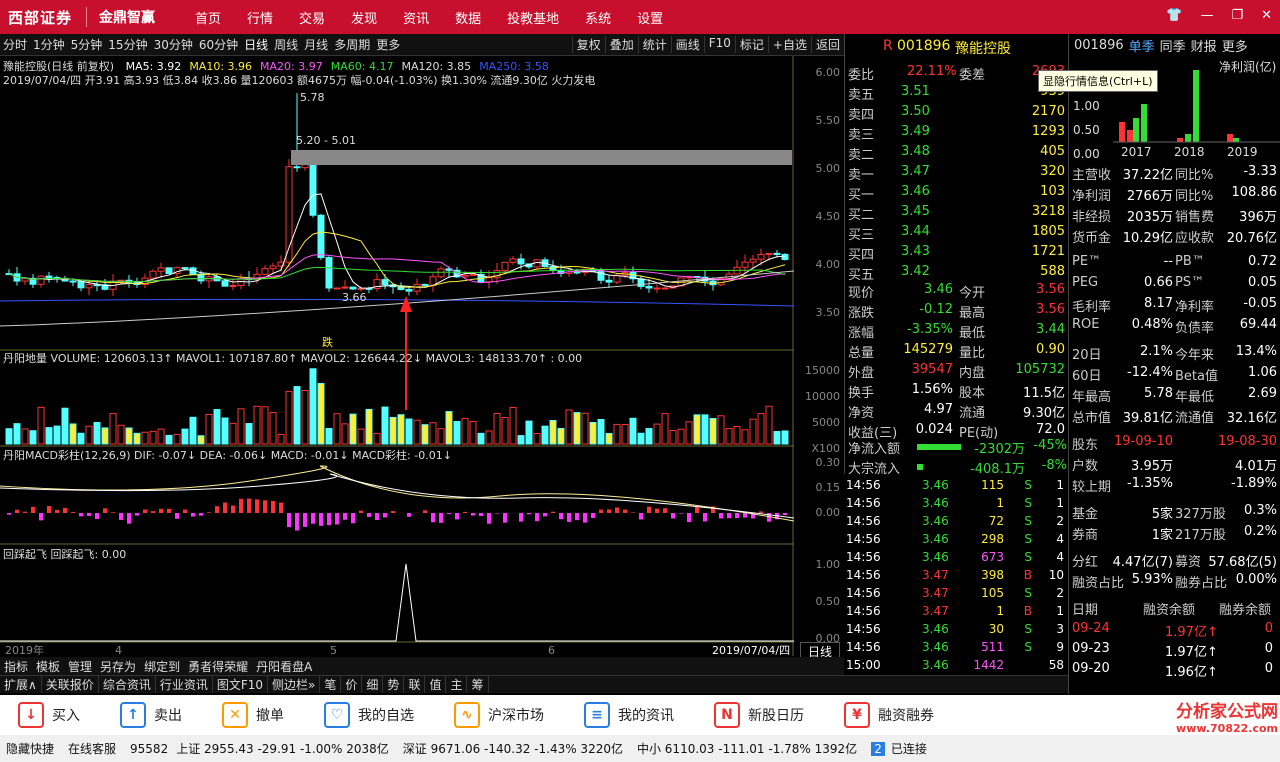 Image resolution: width=1280 pixels, height=762 pixels. Describe the element at coordinates (747, 748) in the screenshot. I see `zx-index: 中小 6110.03 -111.01 -1.78% 1392亿` at that location.